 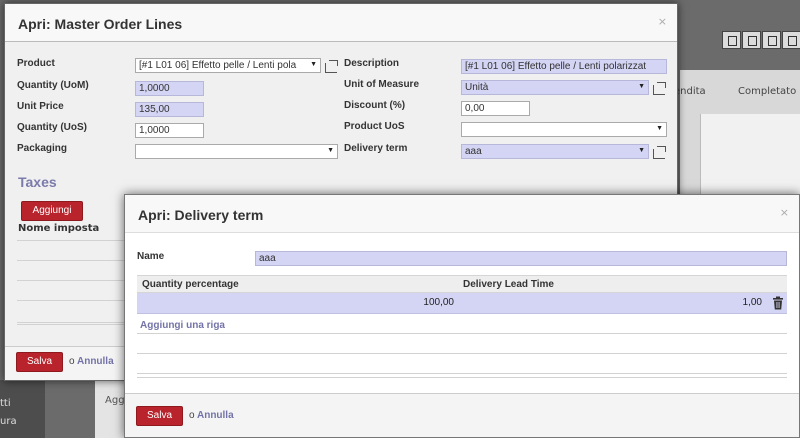 I want to click on add-line-link: Aggiungi una riga, so click(x=182, y=325).